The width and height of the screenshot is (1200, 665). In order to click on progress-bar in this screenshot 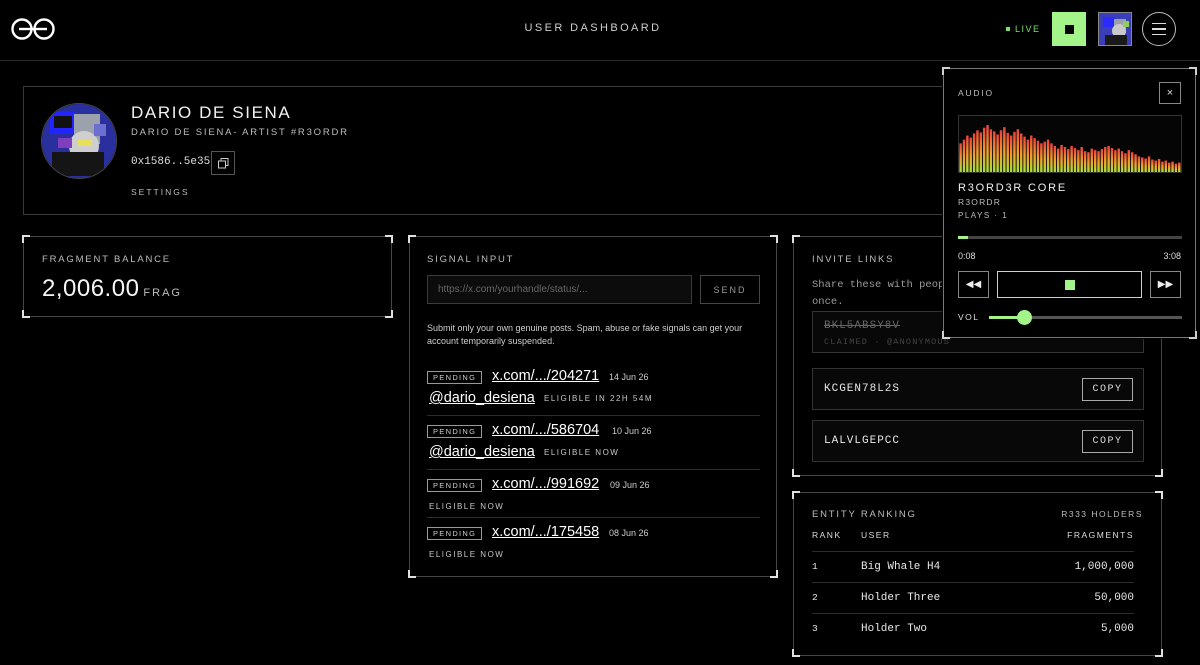, I will do `click(1070, 237)`.